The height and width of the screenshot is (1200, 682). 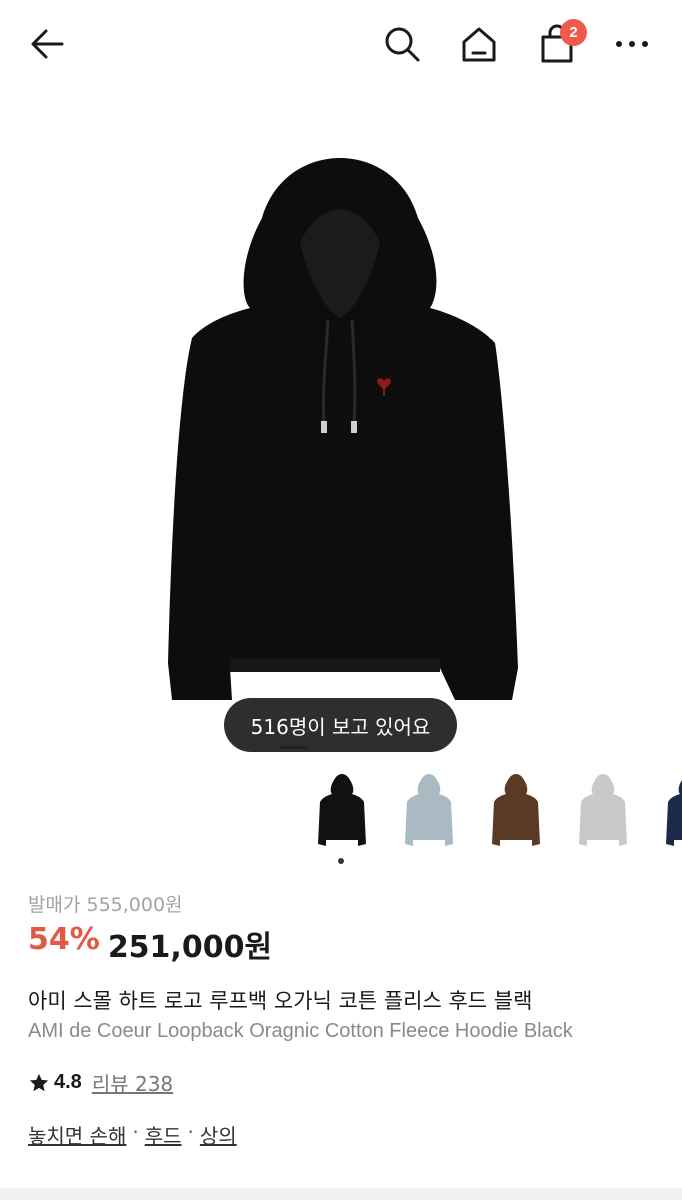 I want to click on search-button, so click(x=402, y=44).